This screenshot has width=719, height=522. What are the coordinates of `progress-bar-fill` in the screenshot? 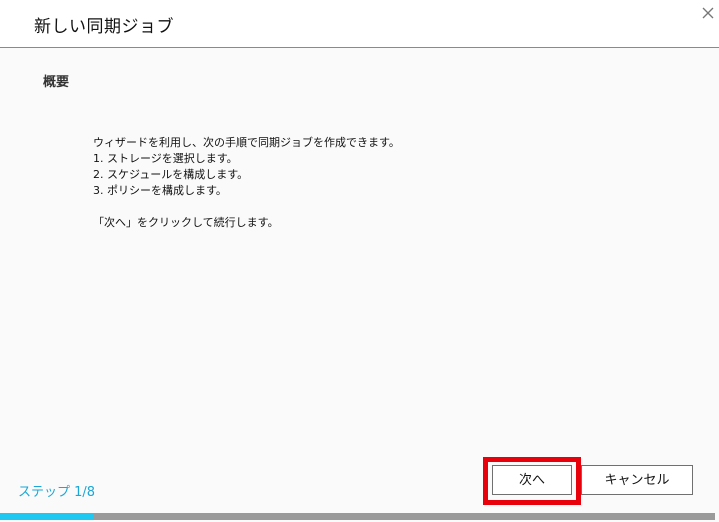 It's located at (47, 516).